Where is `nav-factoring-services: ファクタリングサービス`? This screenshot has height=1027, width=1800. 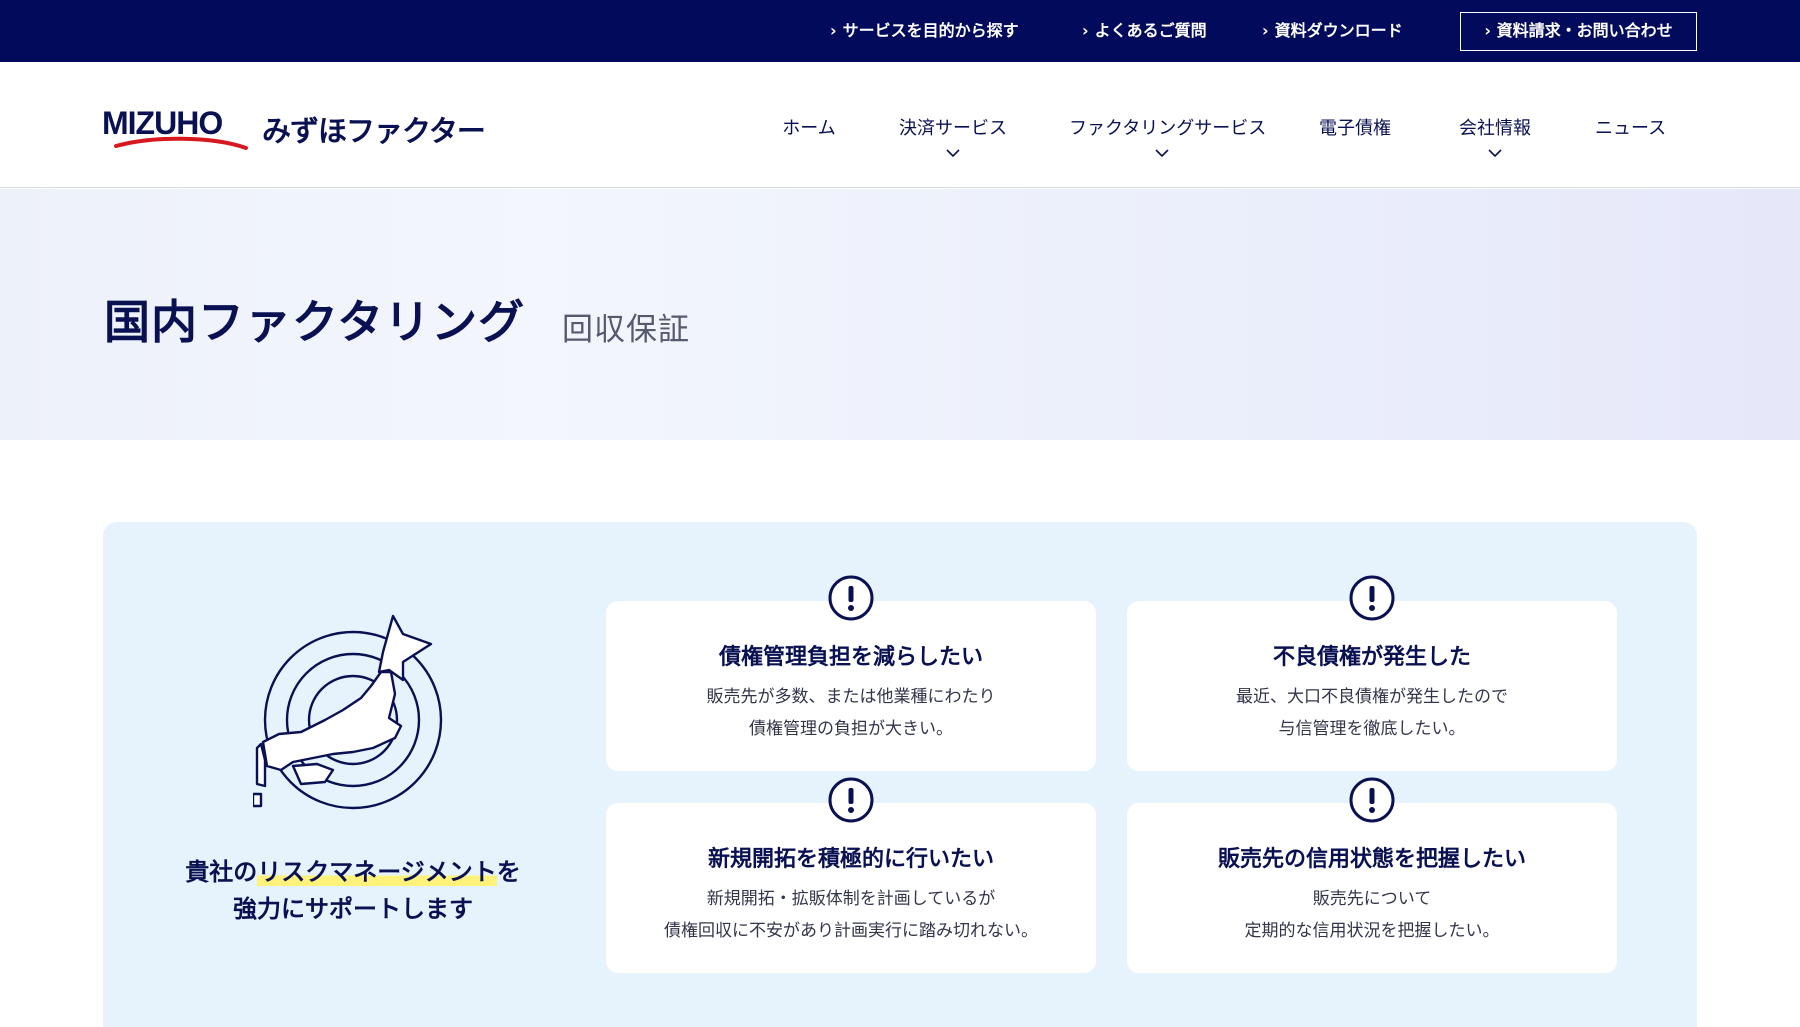 nav-factoring-services: ファクタリングサービス is located at coordinates (1167, 136).